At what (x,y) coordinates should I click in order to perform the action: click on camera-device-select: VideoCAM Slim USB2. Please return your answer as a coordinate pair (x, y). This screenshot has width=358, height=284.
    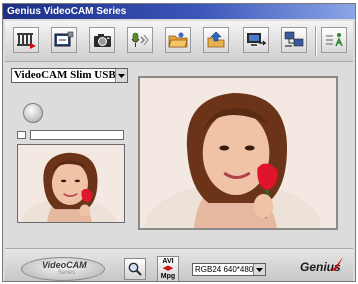
    Looking at the image, I should click on (69, 75).